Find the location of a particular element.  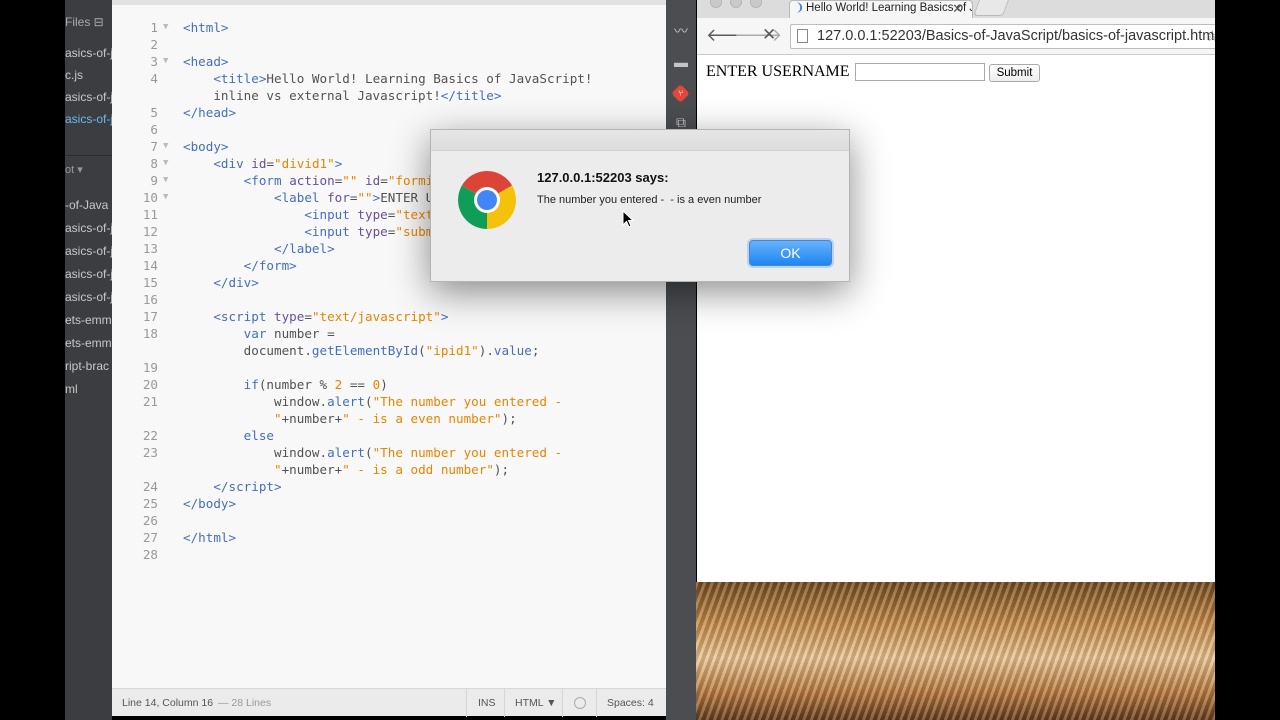

line-number: 14 is located at coordinates (150, 265).